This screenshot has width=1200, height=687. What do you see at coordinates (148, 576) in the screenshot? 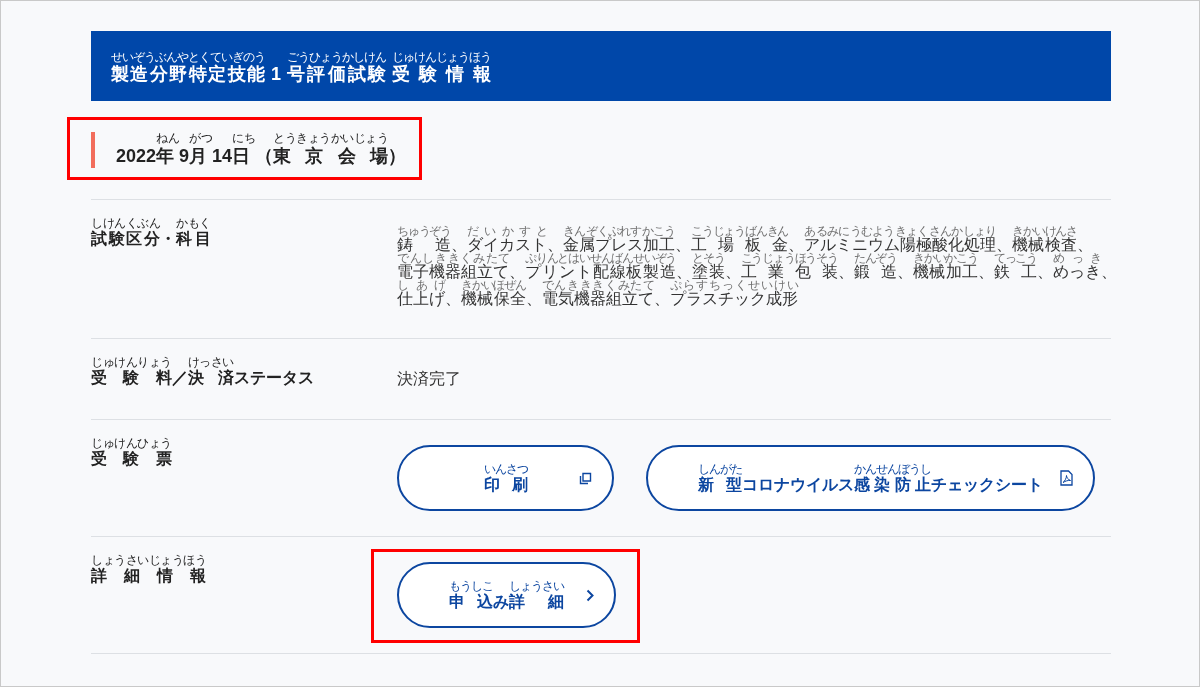
I see `field-label: 詳細情報` at bounding box center [148, 576].